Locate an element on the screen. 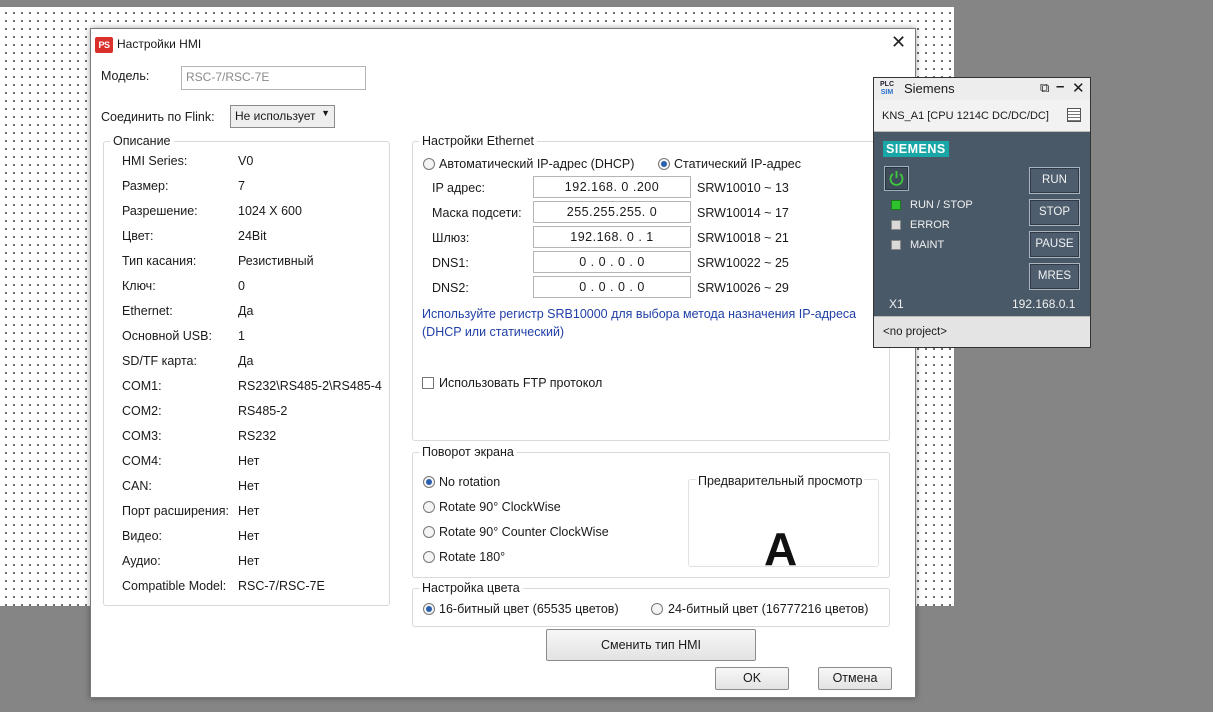  description-value: 0 is located at coordinates (241, 286).